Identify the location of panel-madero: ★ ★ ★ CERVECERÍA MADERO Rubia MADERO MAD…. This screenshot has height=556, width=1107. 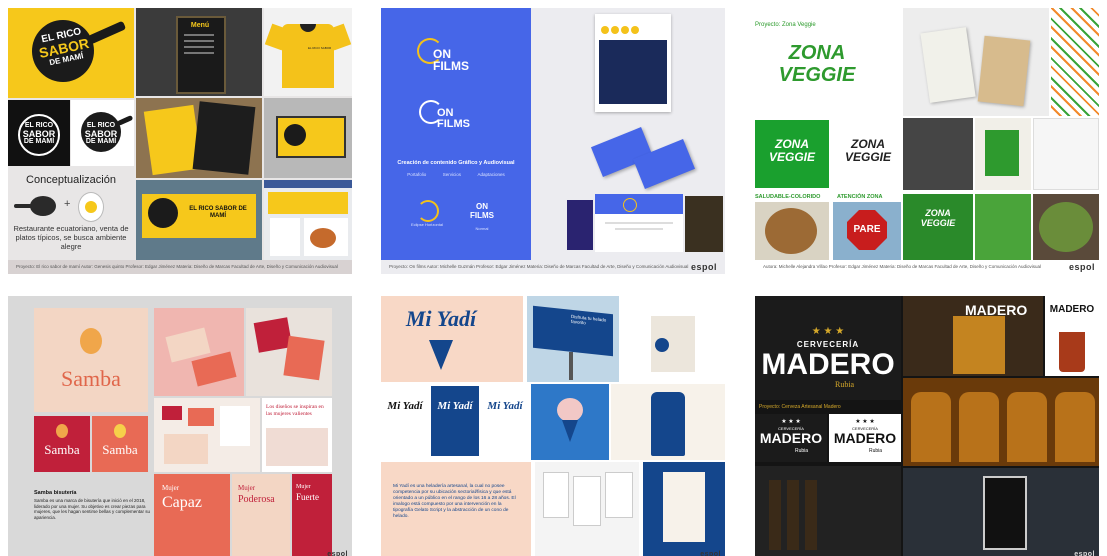
(927, 426).